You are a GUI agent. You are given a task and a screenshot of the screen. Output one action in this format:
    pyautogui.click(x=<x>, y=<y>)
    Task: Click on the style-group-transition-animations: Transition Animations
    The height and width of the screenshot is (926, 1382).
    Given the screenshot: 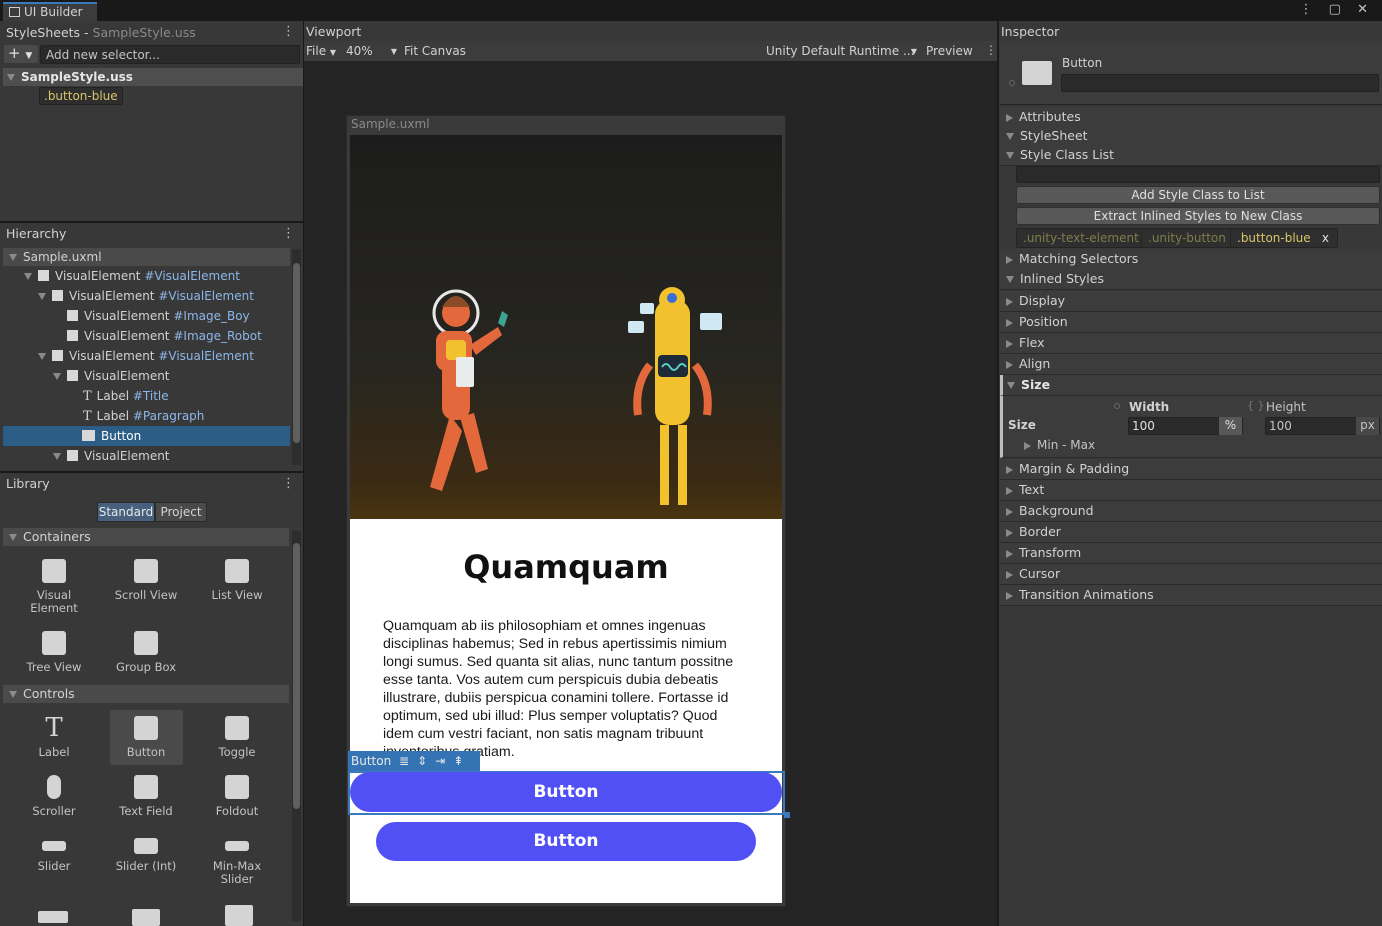 What is the action you would take?
    pyautogui.click(x=1191, y=595)
    